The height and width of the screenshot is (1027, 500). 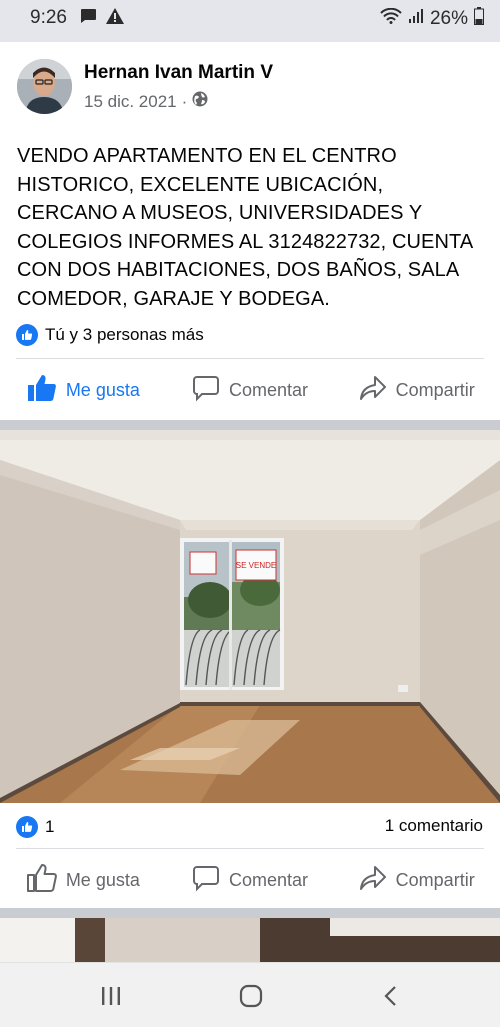 What do you see at coordinates (250, 87) in the screenshot?
I see `post-header: Hernan Ivan Martin V 15 dic. 2021 ·` at bounding box center [250, 87].